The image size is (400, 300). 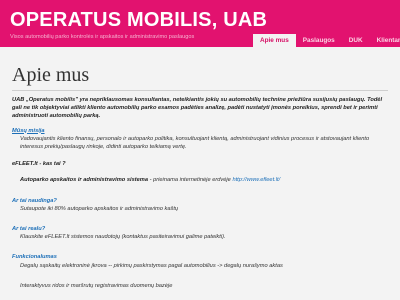 I want to click on nav-item-paslaugos: Paslaugos, so click(x=319, y=40).